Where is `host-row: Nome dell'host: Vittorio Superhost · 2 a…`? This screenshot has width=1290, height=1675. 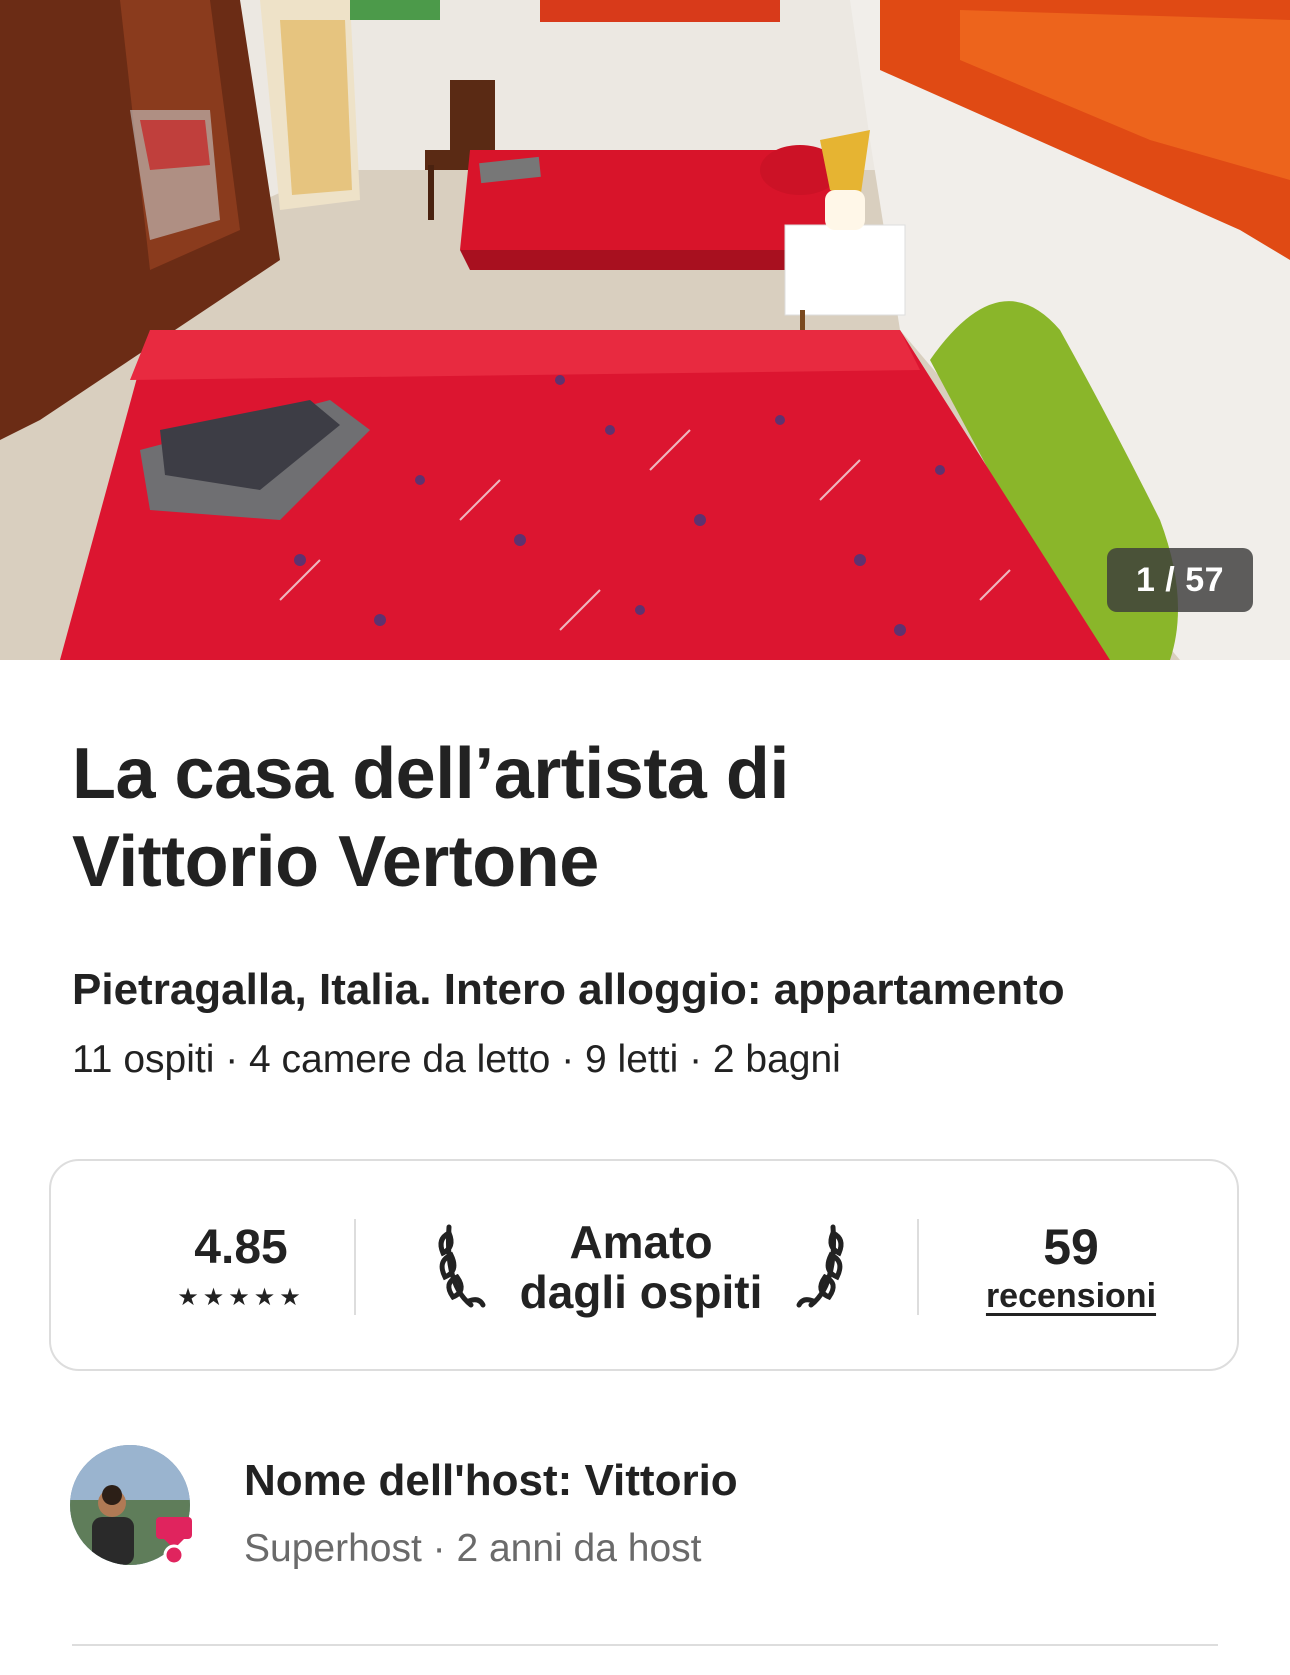 host-row: Nome dell'host: Vittorio Superhost · 2 a… is located at coordinates (645, 1510).